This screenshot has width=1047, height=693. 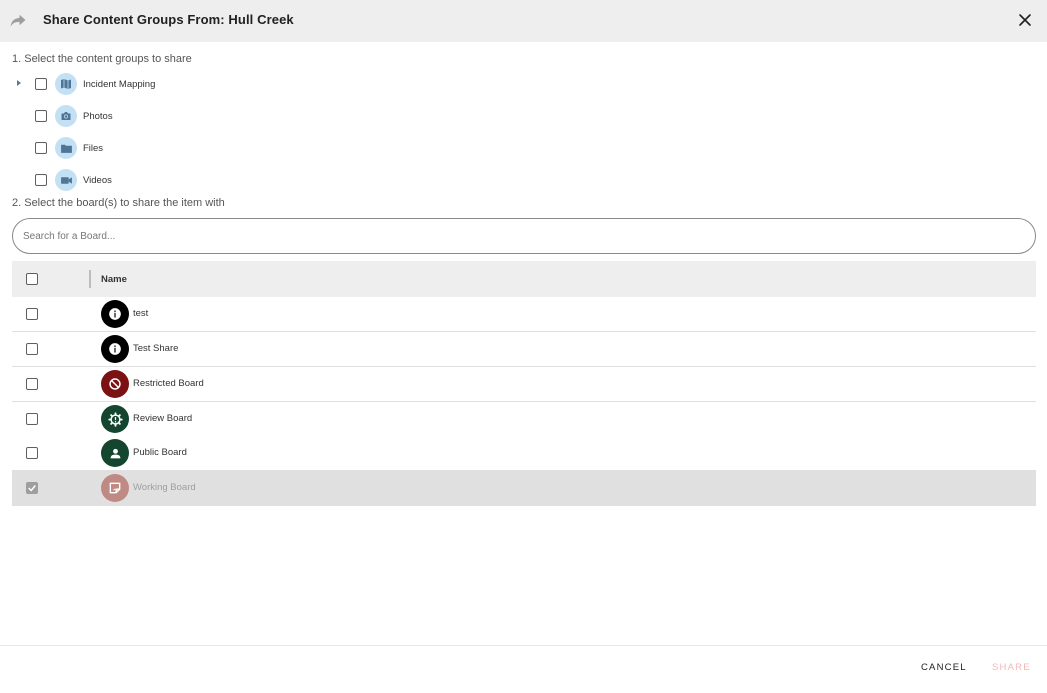 I want to click on dialog-header: Share Content Groups From: Hull Creek, so click(x=523, y=21).